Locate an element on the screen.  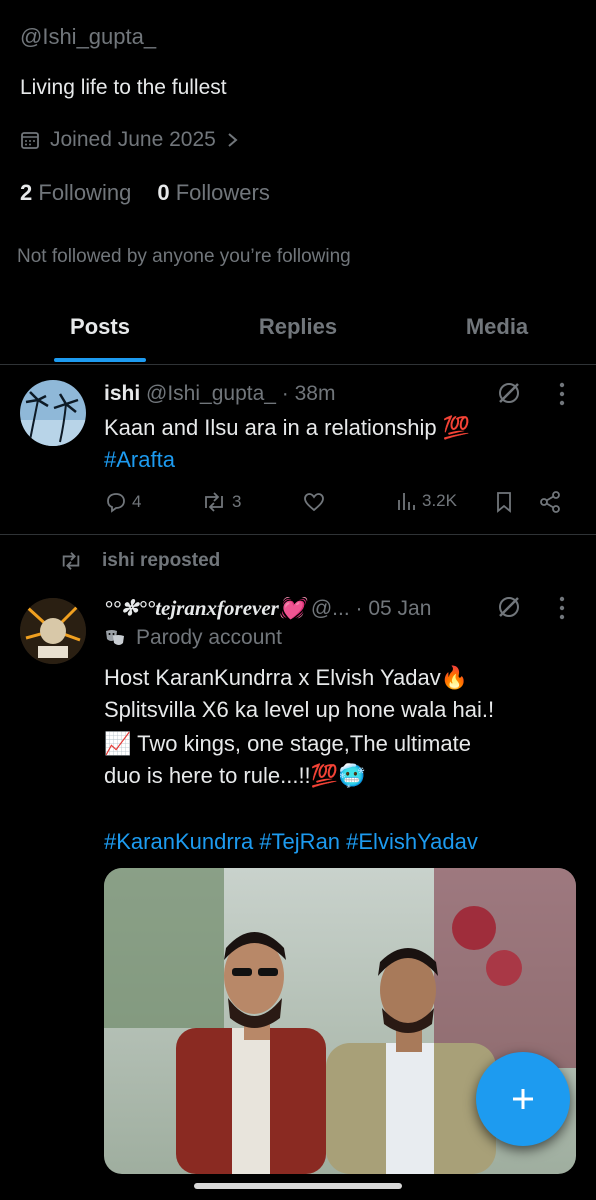
profile-tabs: Posts Replies Media is located at coordinates (298, 332).